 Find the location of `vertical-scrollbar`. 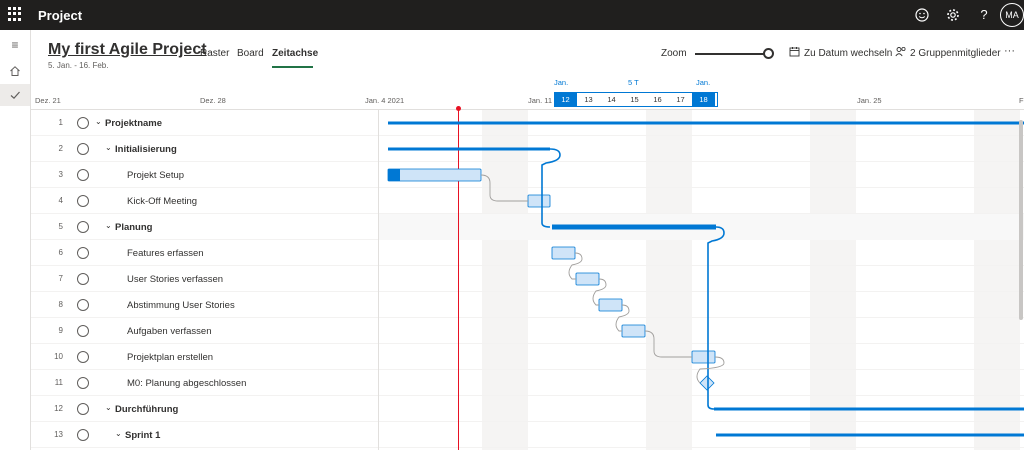

vertical-scrollbar is located at coordinates (1021, 220).